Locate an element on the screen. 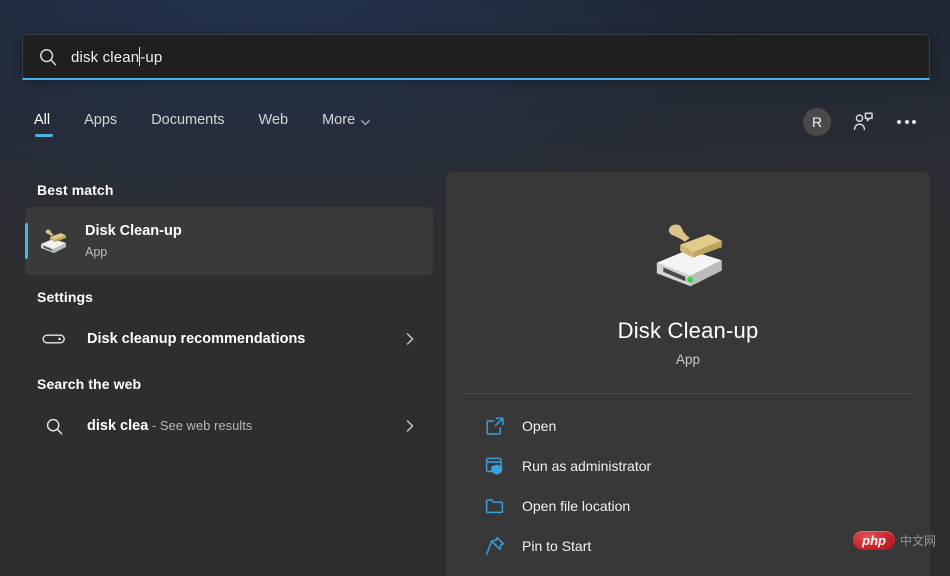  tab-documents-label: Documents is located at coordinates (188, 120).